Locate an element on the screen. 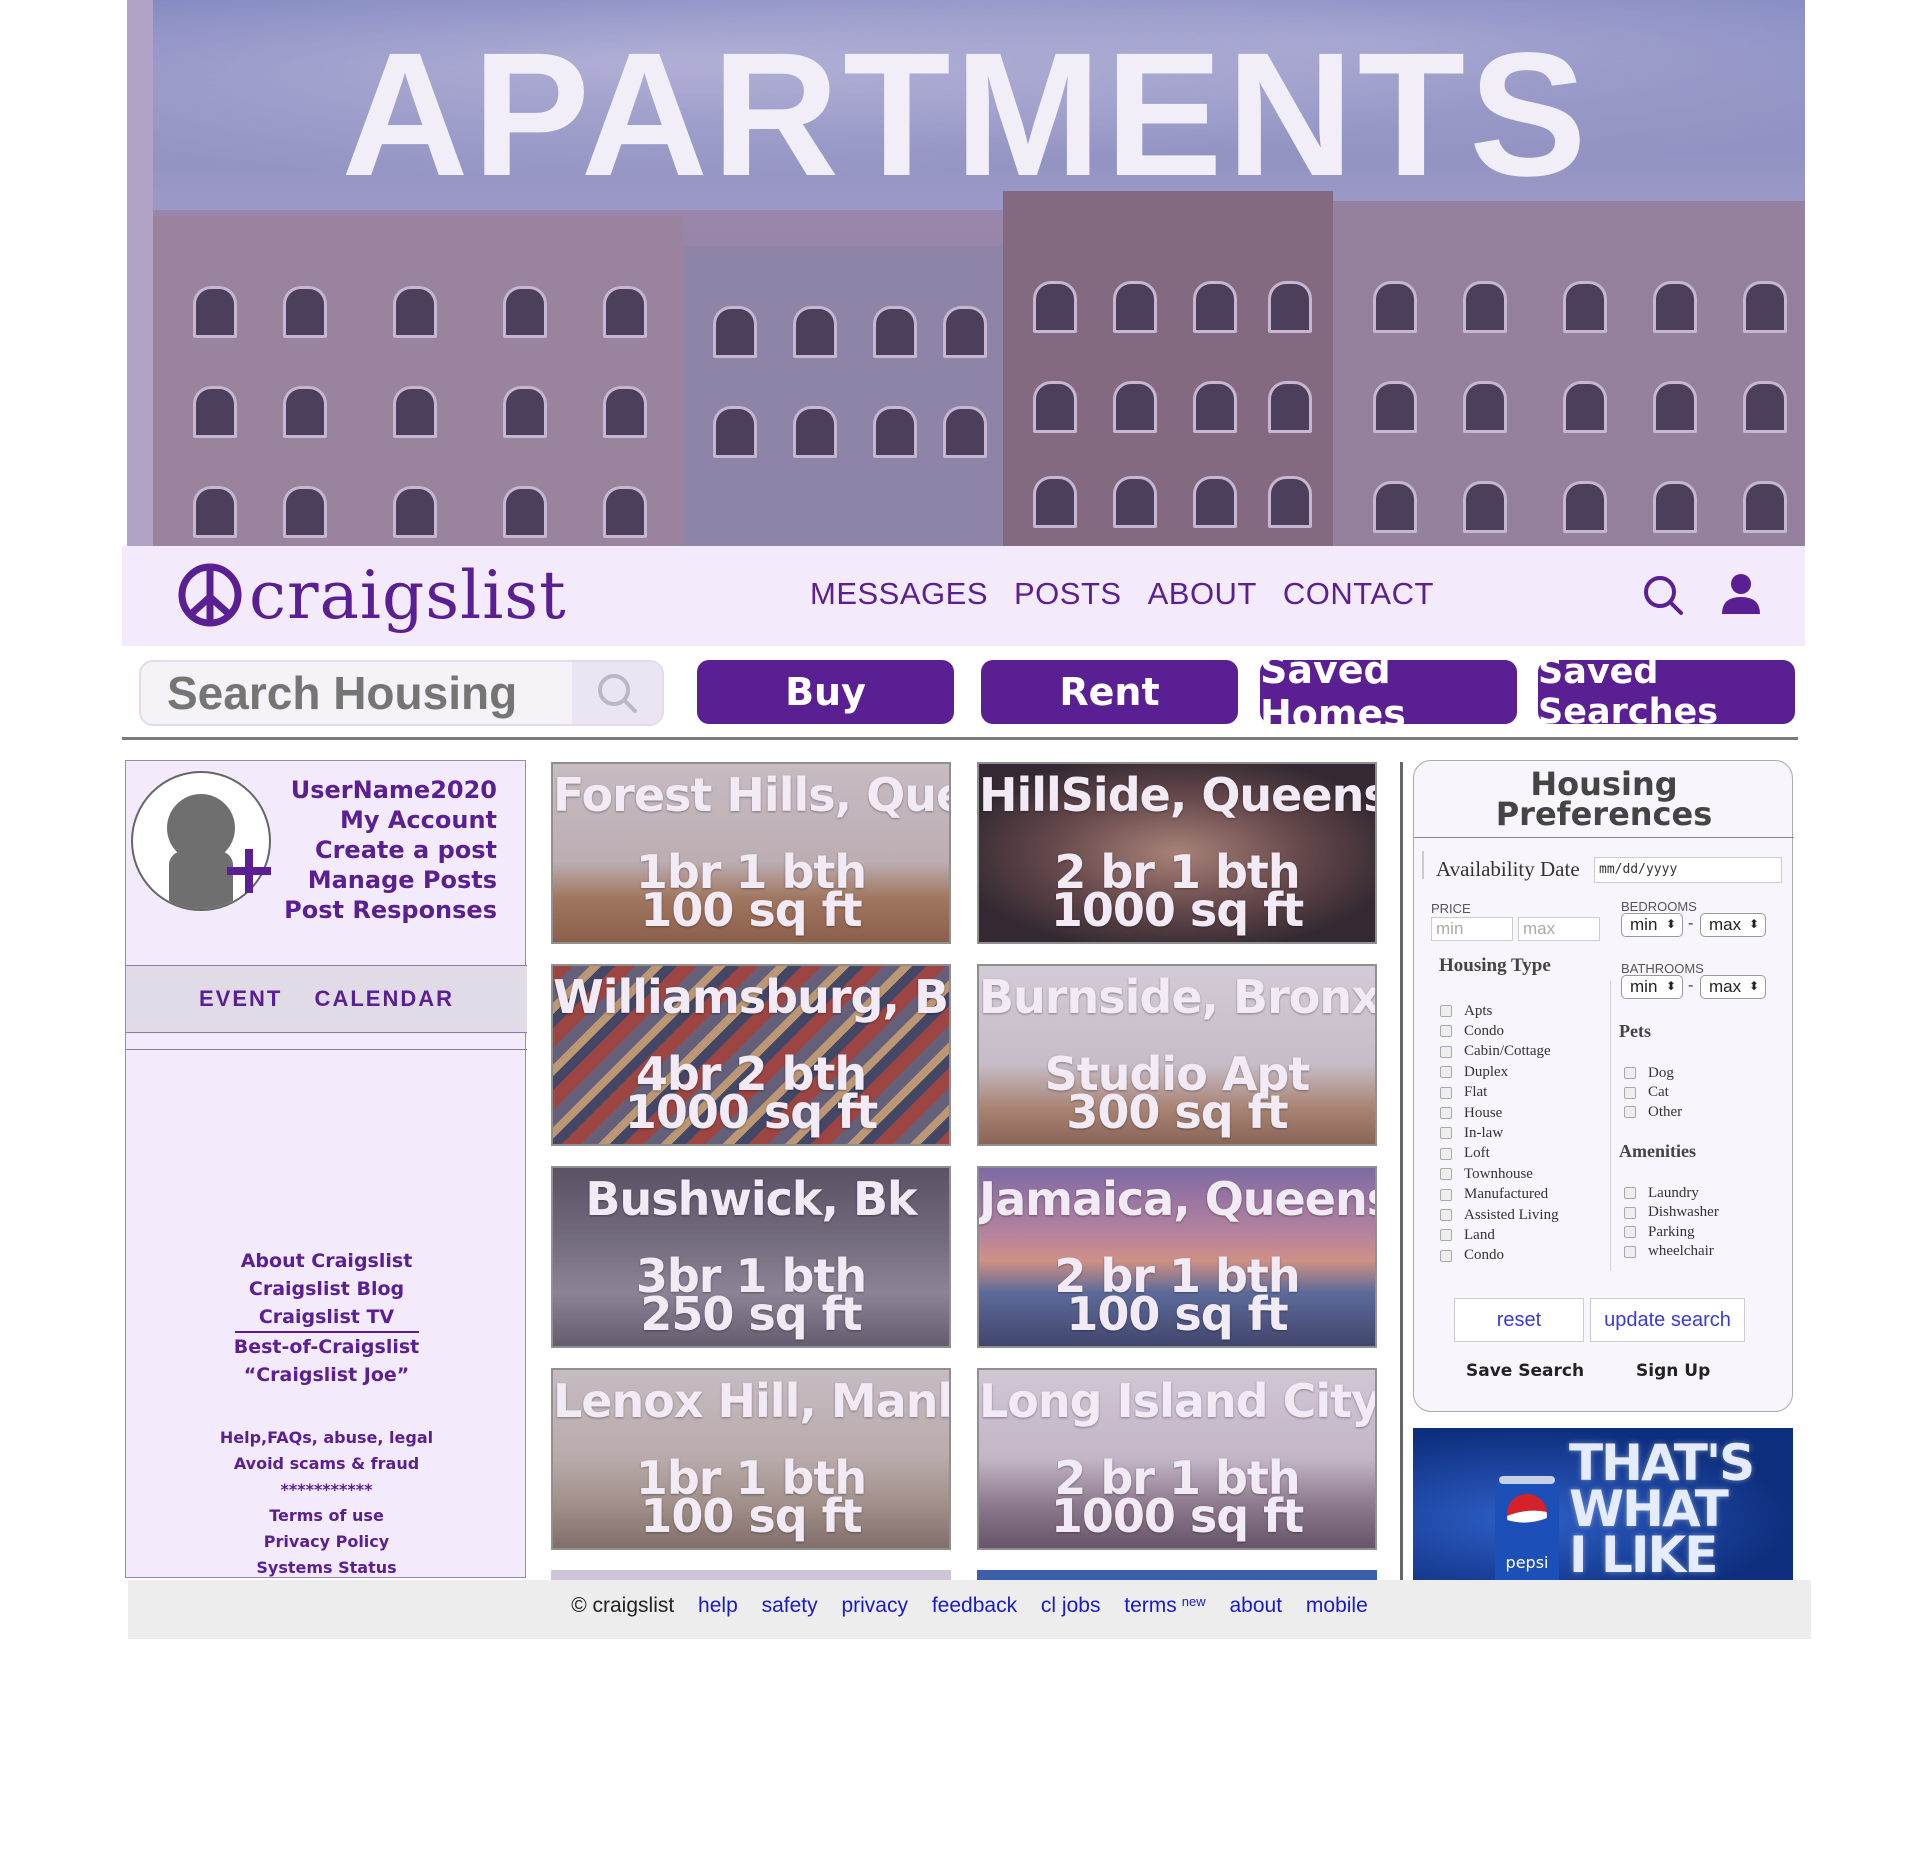 The width and height of the screenshot is (1920, 1852). footer-cl-jobs-link: cl jobs is located at coordinates (1071, 1605).